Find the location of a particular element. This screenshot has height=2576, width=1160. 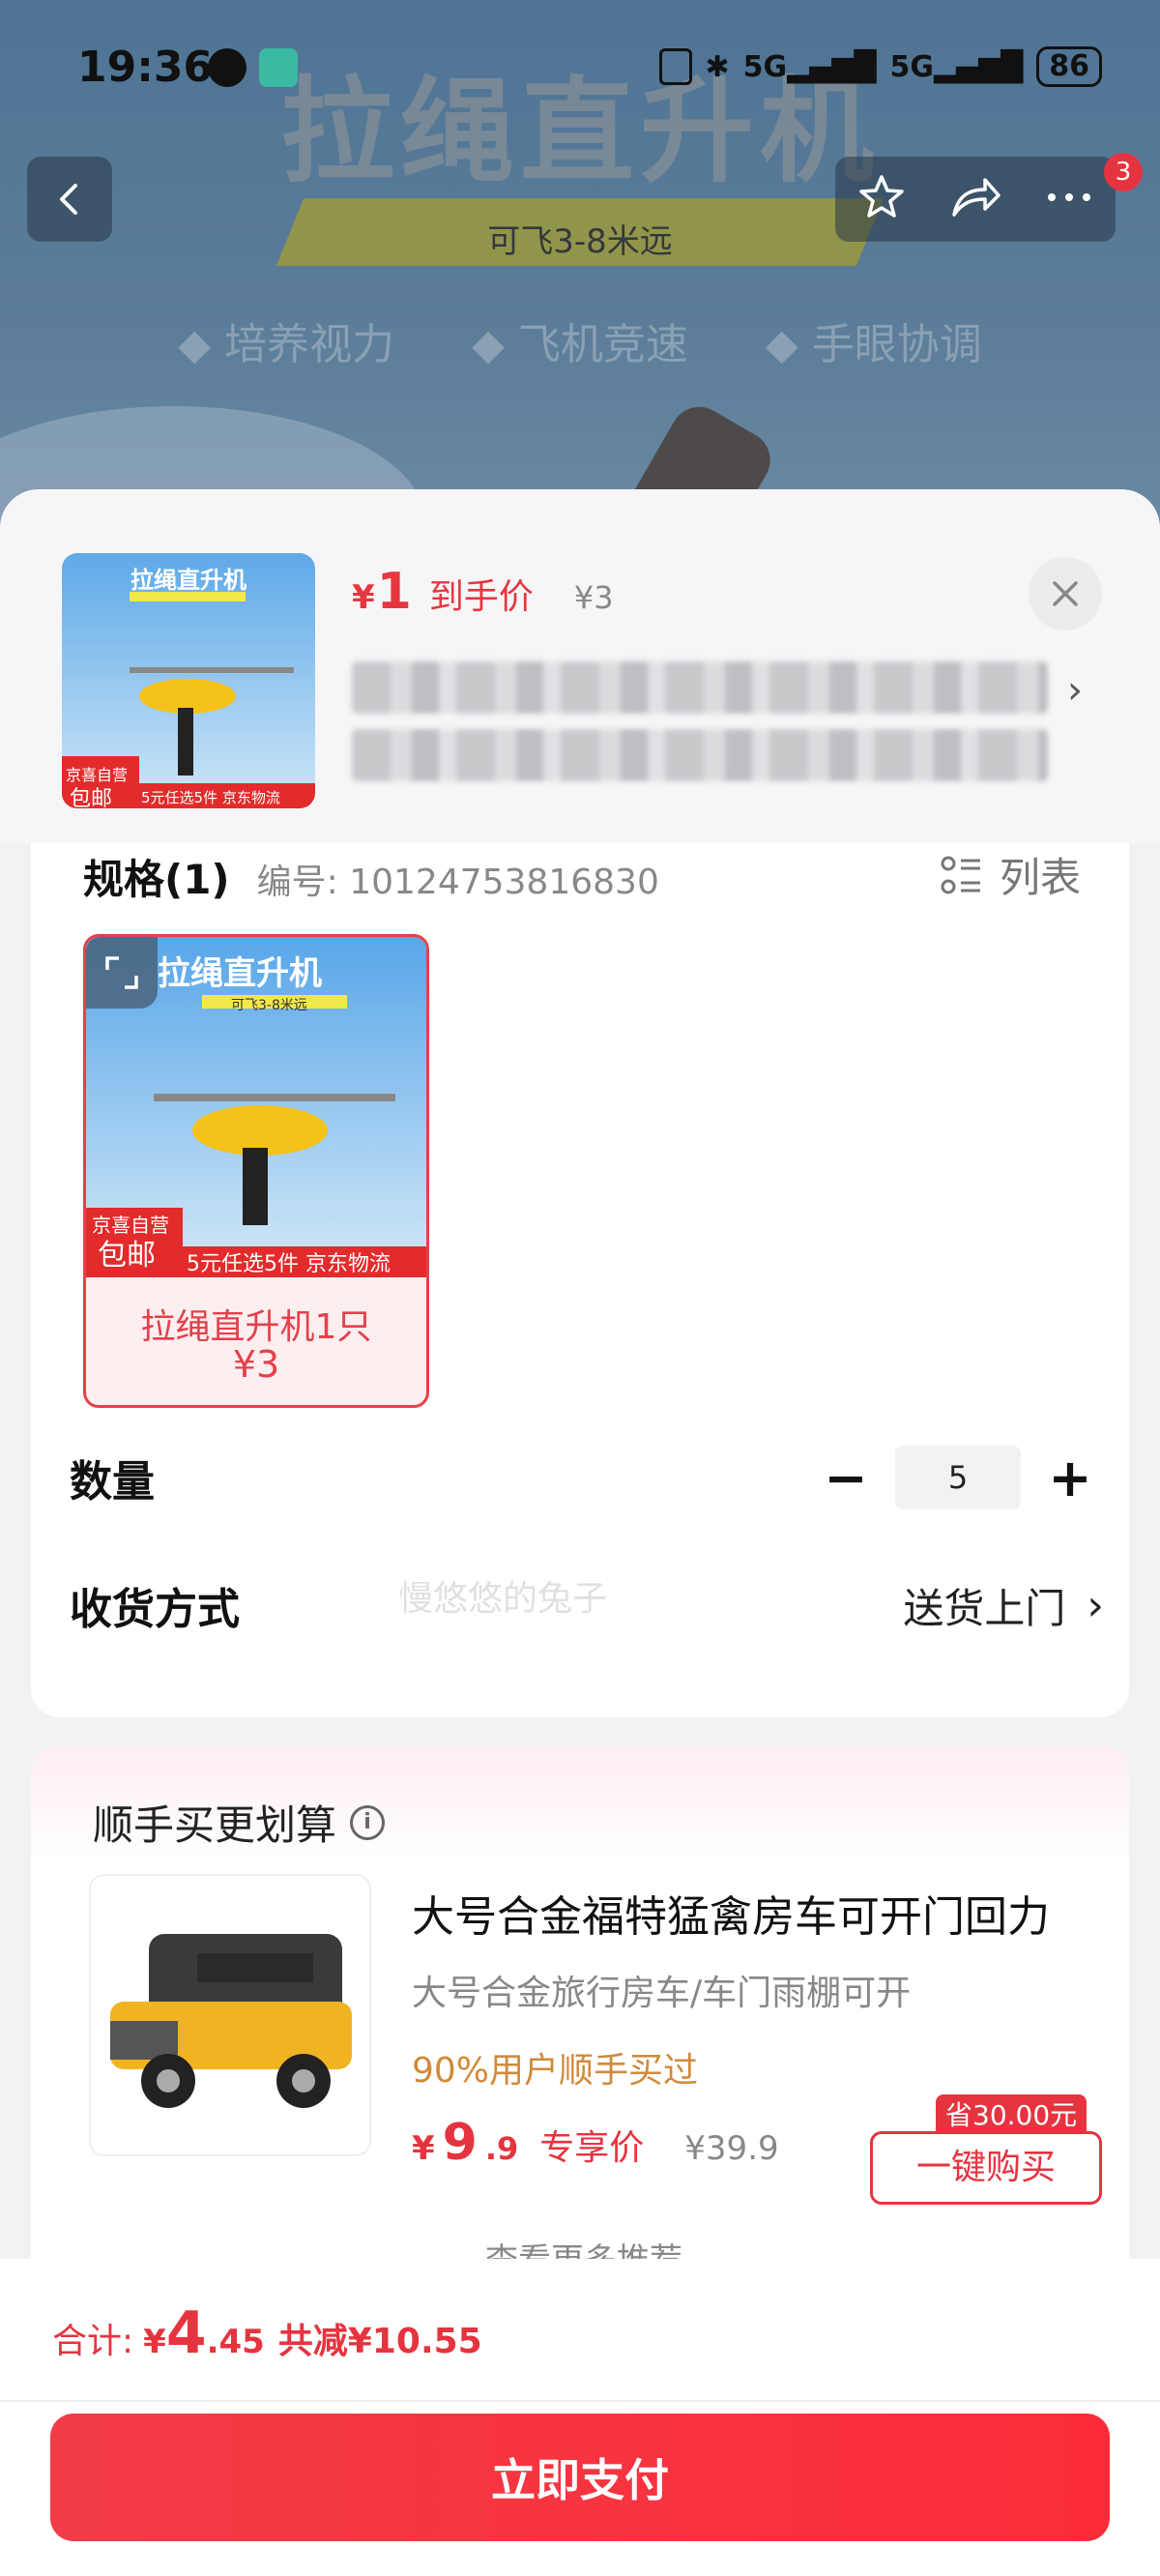

back-button is located at coordinates (69, 199).